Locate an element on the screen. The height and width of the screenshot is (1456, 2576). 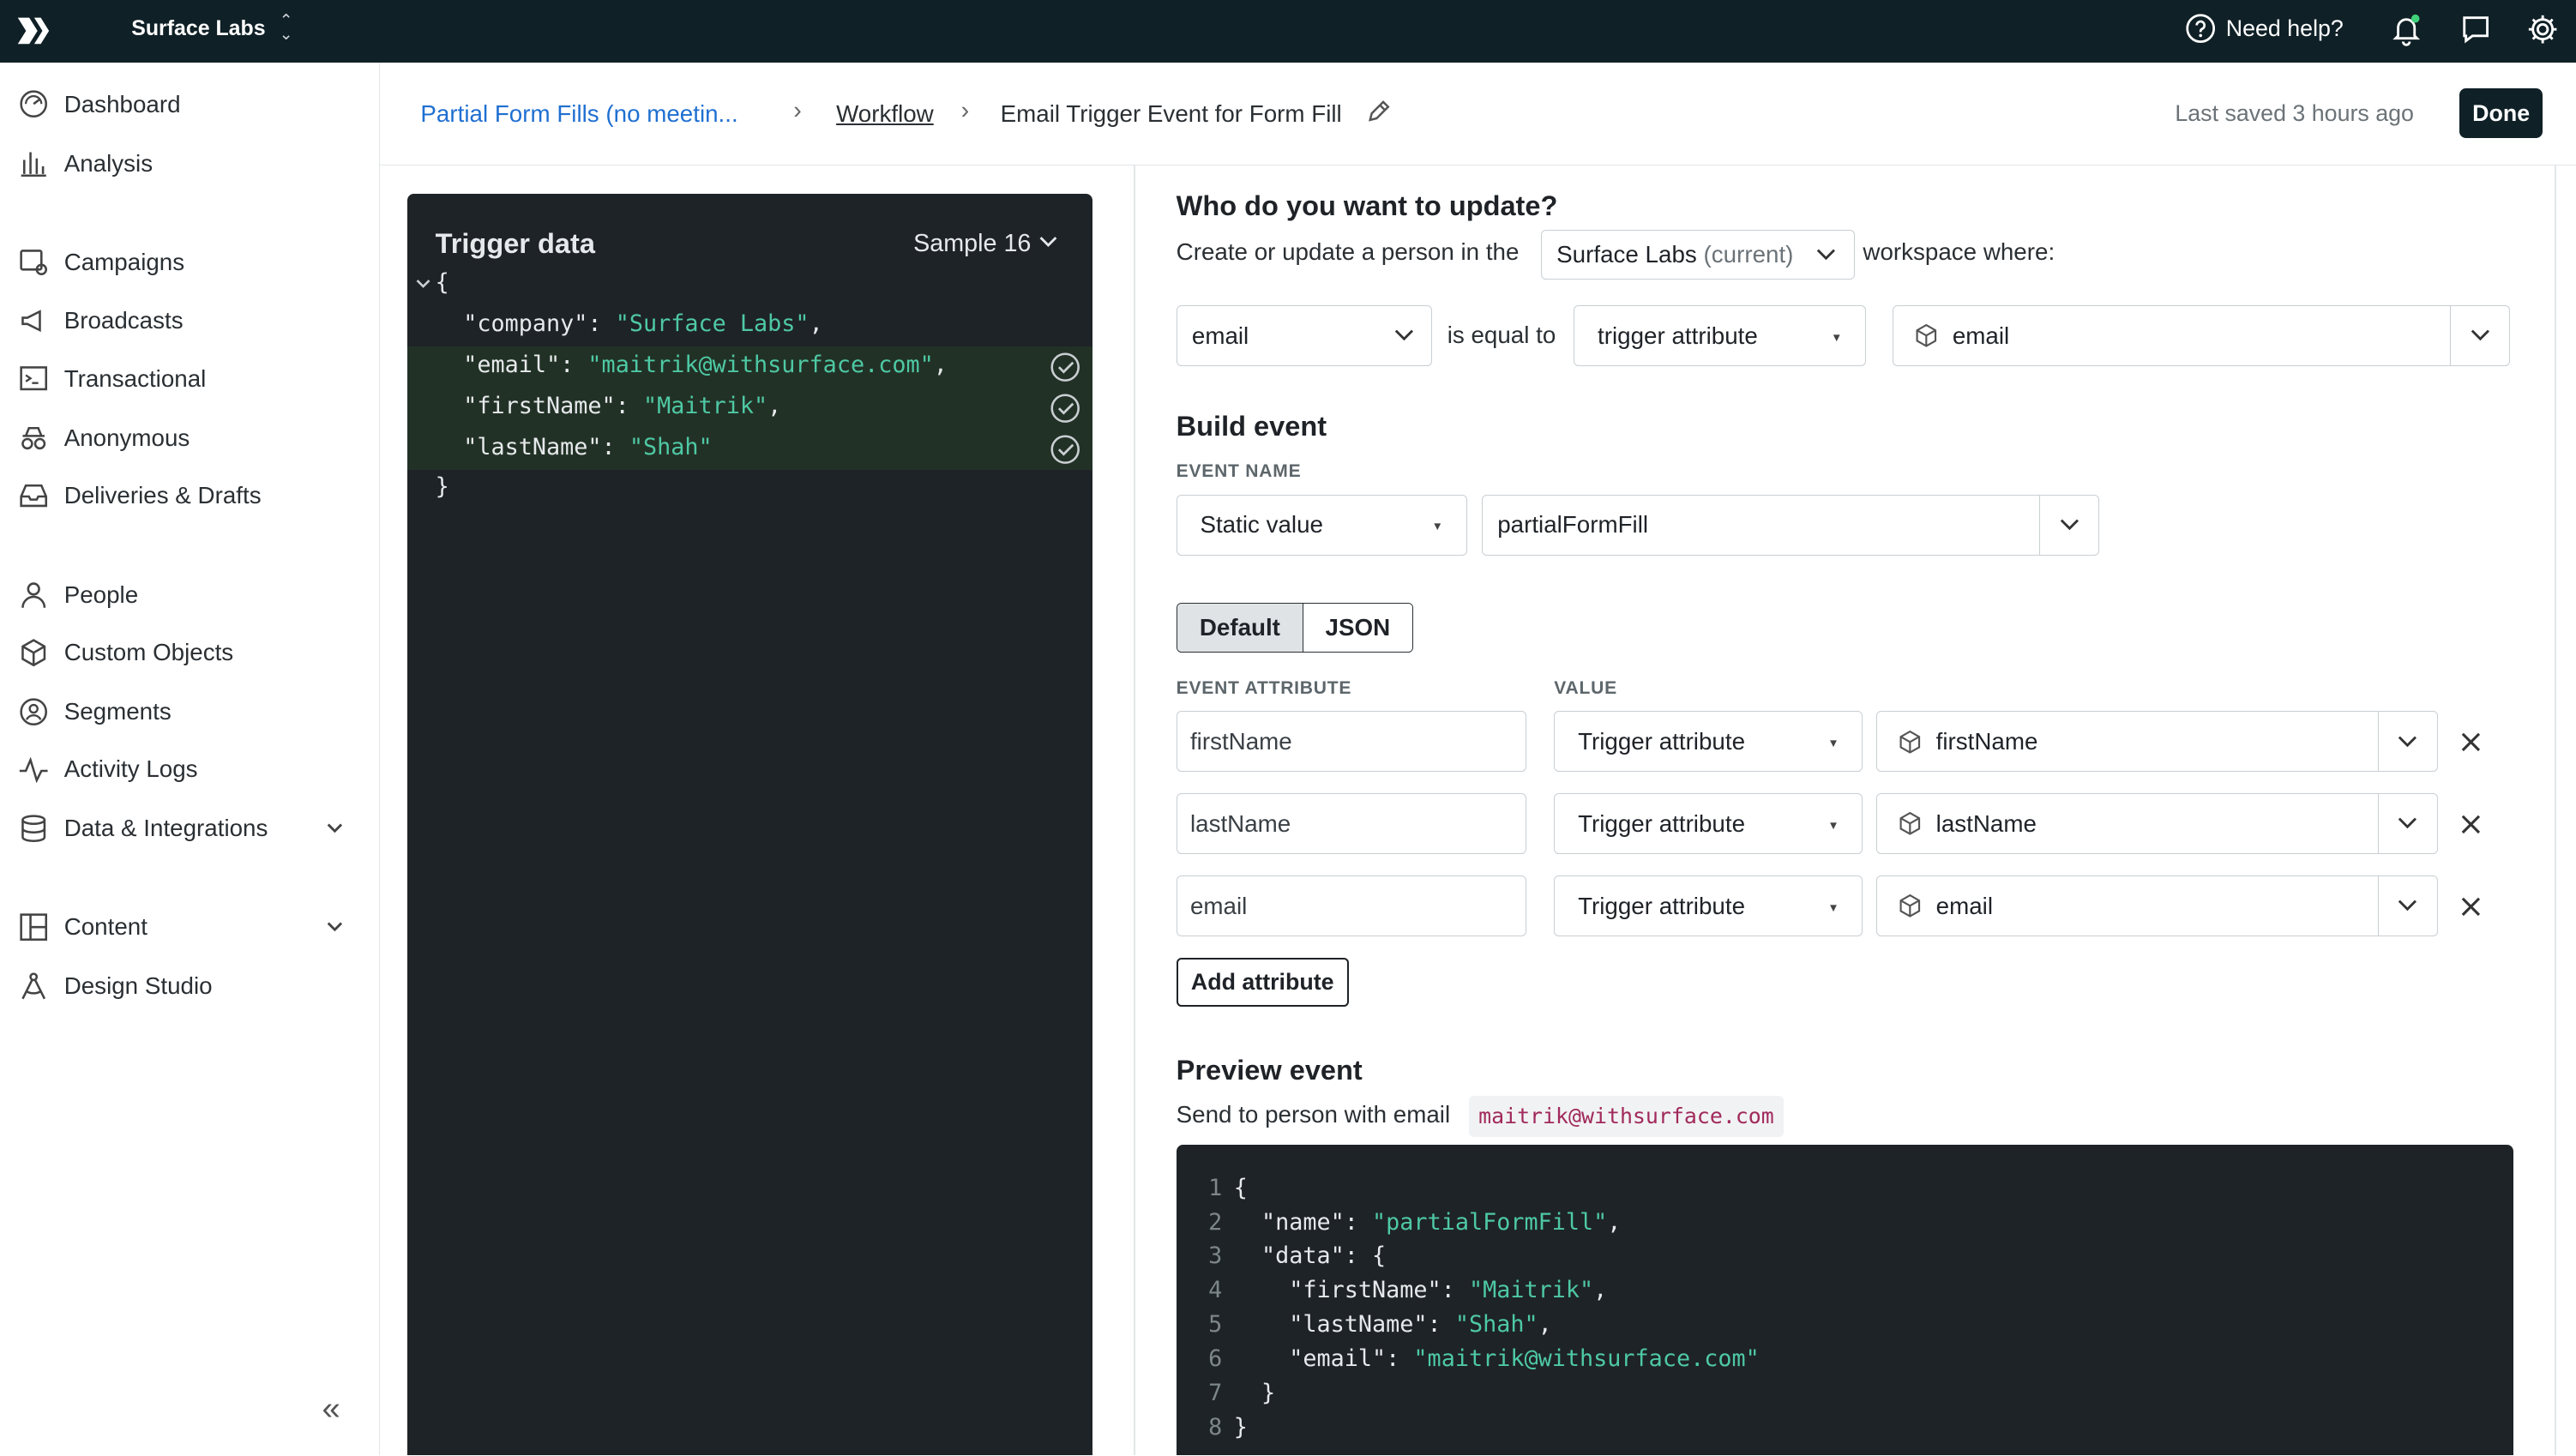
bell-icon is located at coordinates (2407, 29).